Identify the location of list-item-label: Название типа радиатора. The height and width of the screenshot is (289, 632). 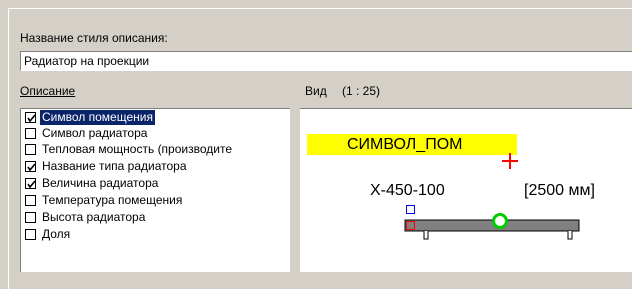
(114, 166).